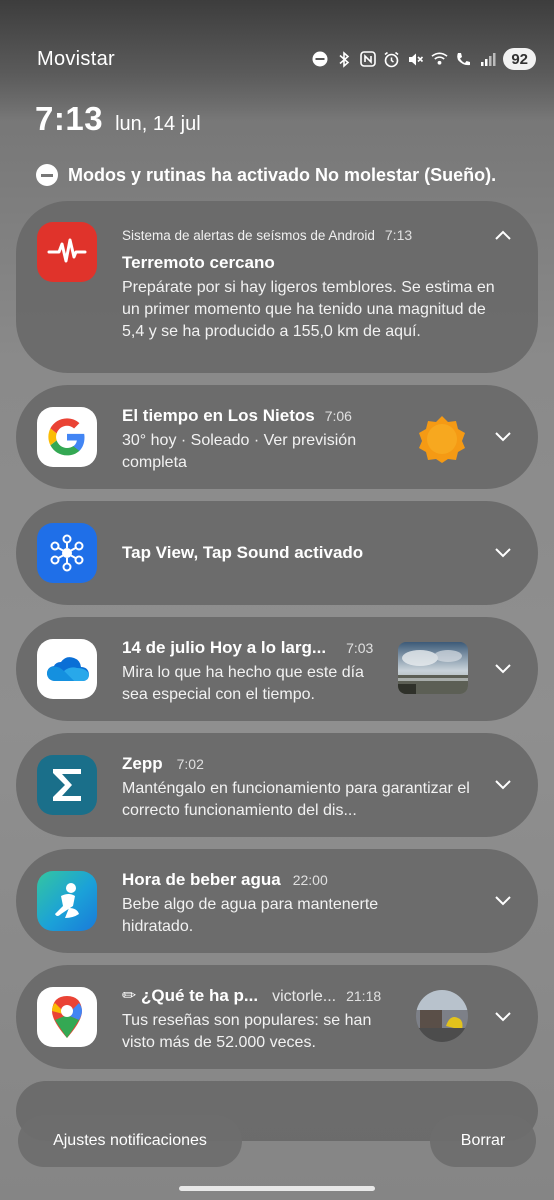 This screenshot has height=1200, width=554. Describe the element at coordinates (398, 235) in the screenshot. I see `notification-time: 7:13` at that location.